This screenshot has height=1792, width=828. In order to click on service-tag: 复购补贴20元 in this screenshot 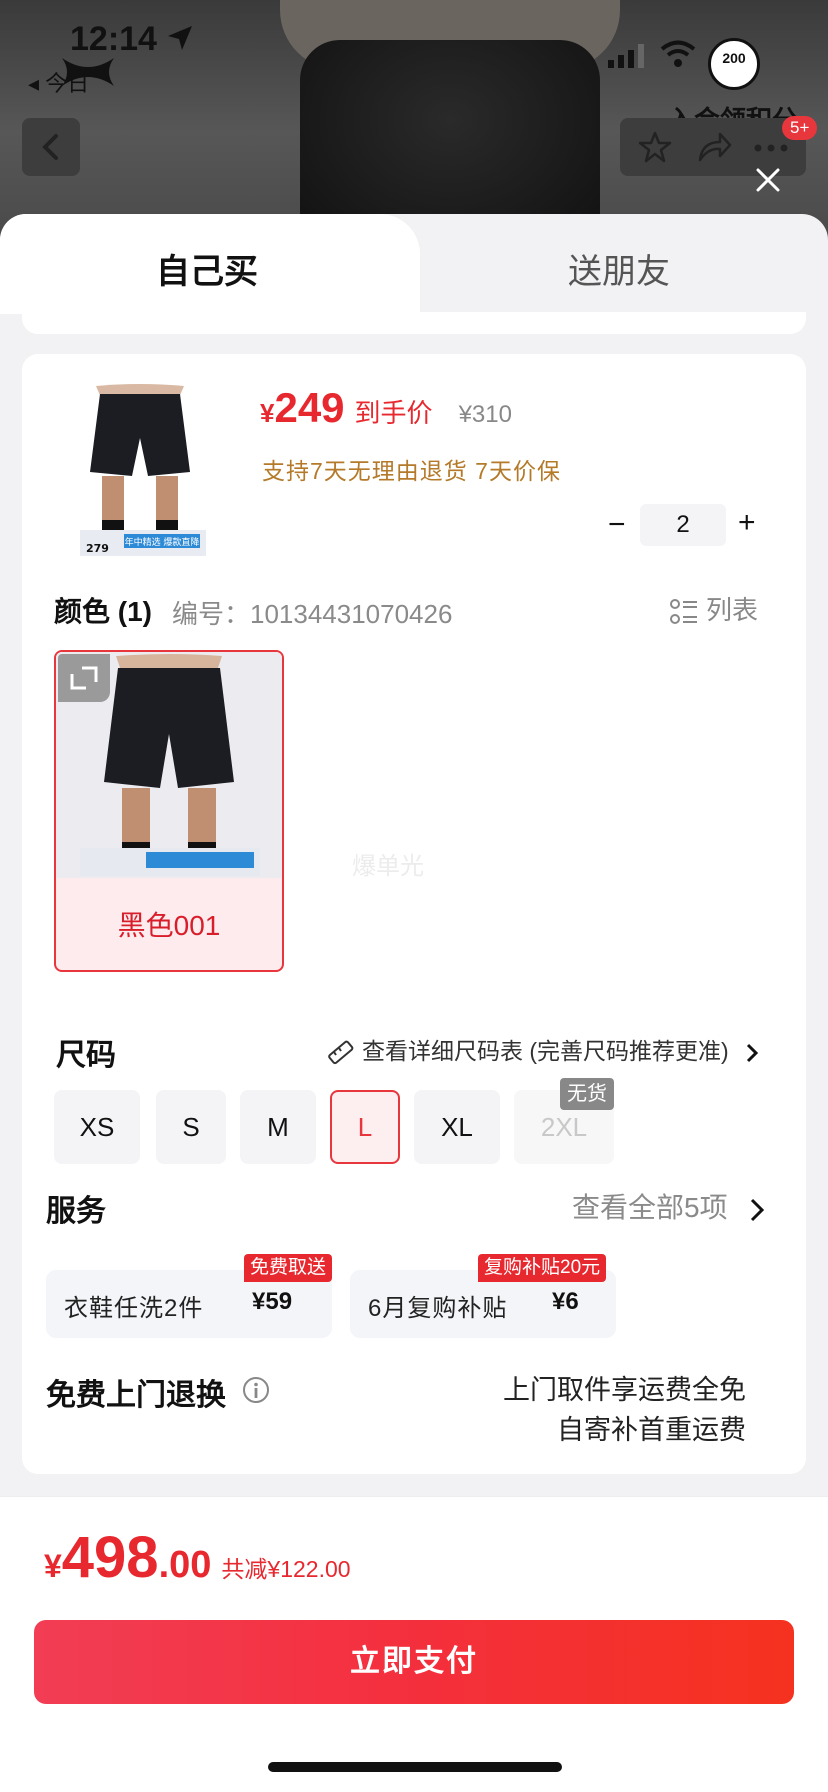, I will do `click(542, 1268)`.